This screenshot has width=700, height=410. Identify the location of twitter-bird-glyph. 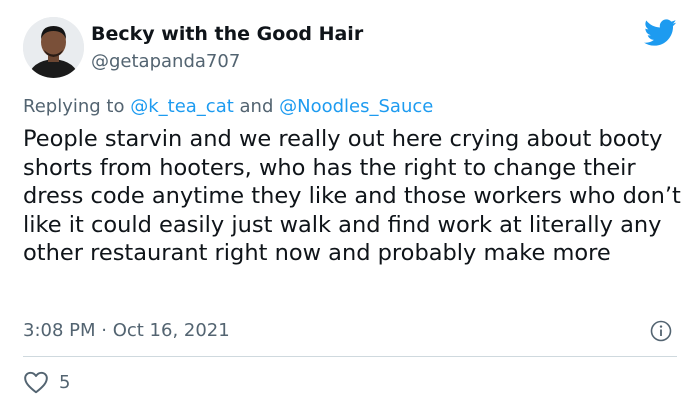
(660, 32).